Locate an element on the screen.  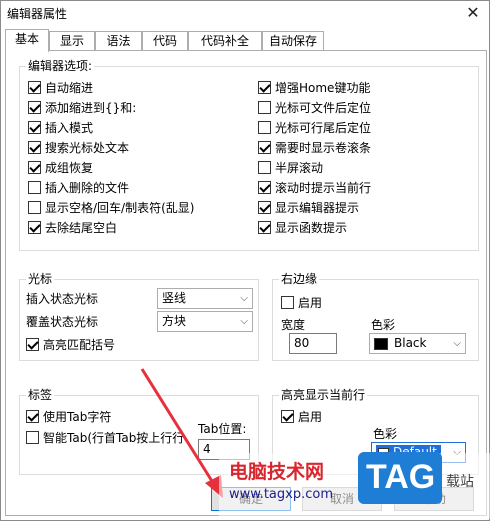
annotation-arrow-icon is located at coordinates (181, 433).